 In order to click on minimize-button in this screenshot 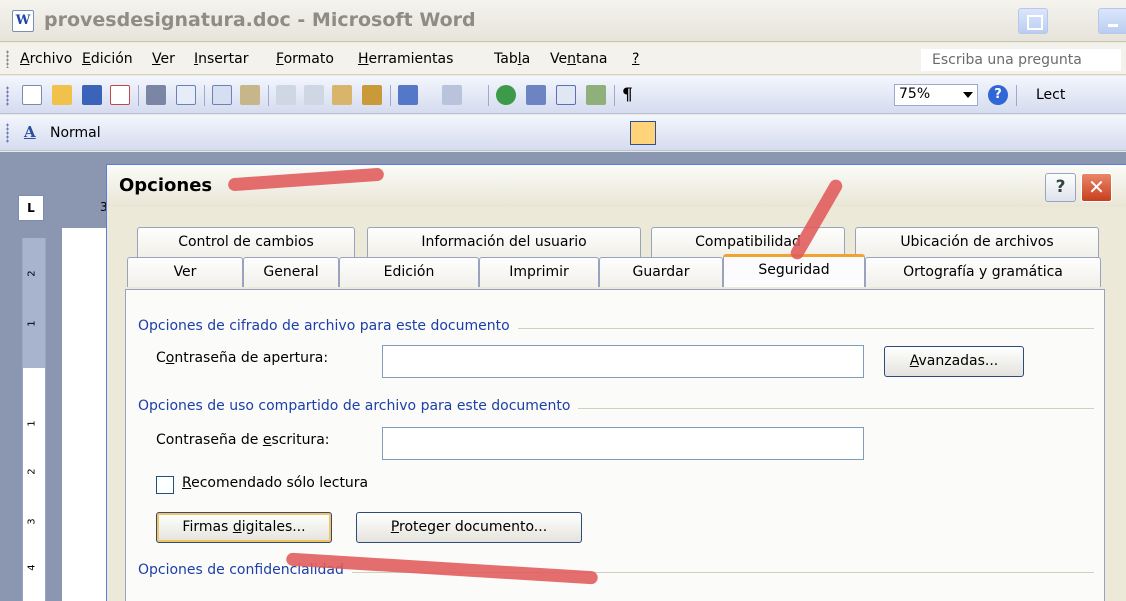, I will do `click(1112, 21)`.